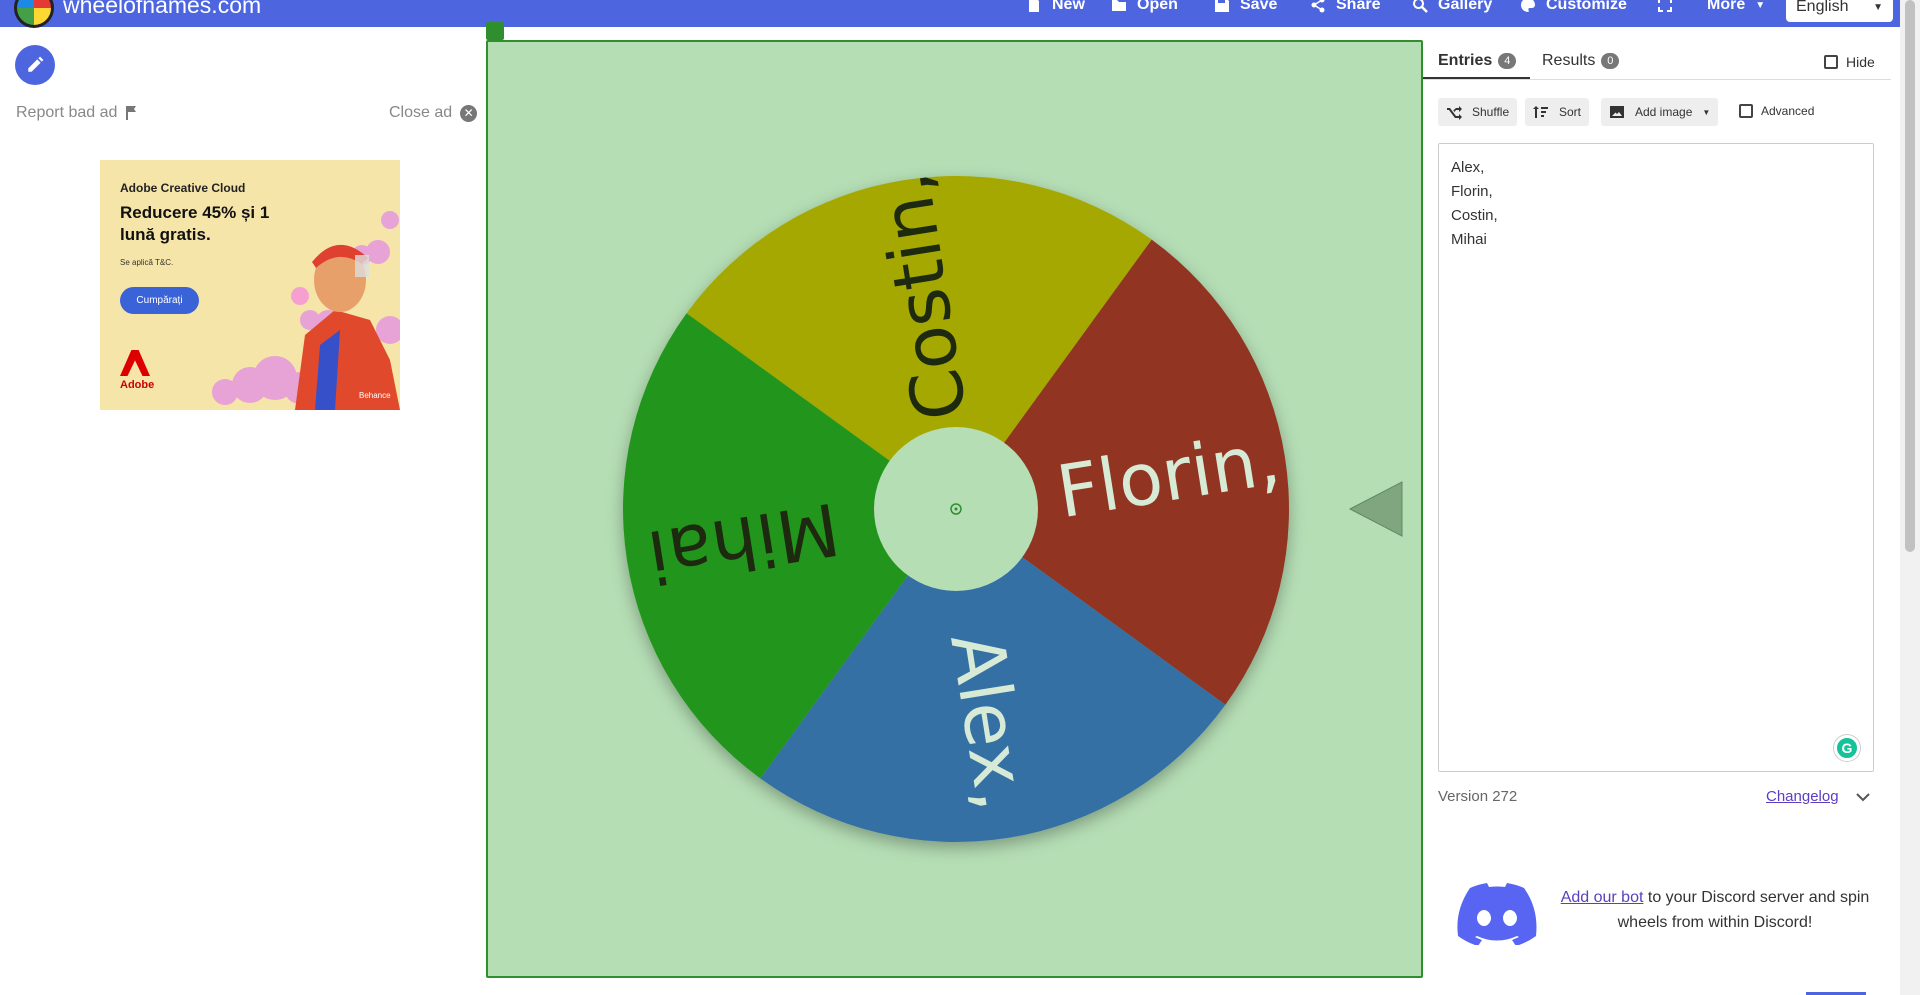 This screenshot has height=995, width=1920. I want to click on fullscreen-icon, so click(1665, 6).